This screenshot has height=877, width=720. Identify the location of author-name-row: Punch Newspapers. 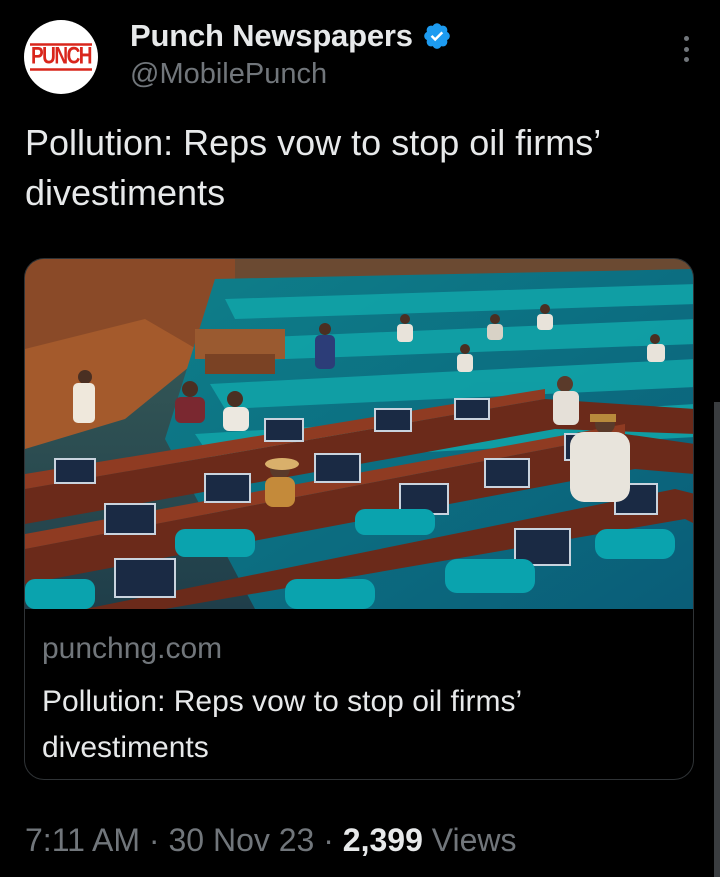
(291, 36).